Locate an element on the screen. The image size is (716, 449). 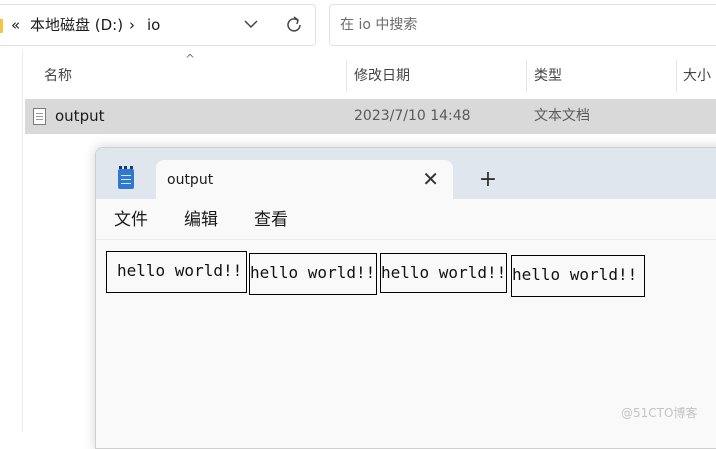
folder-icon is located at coordinates (1, 26).